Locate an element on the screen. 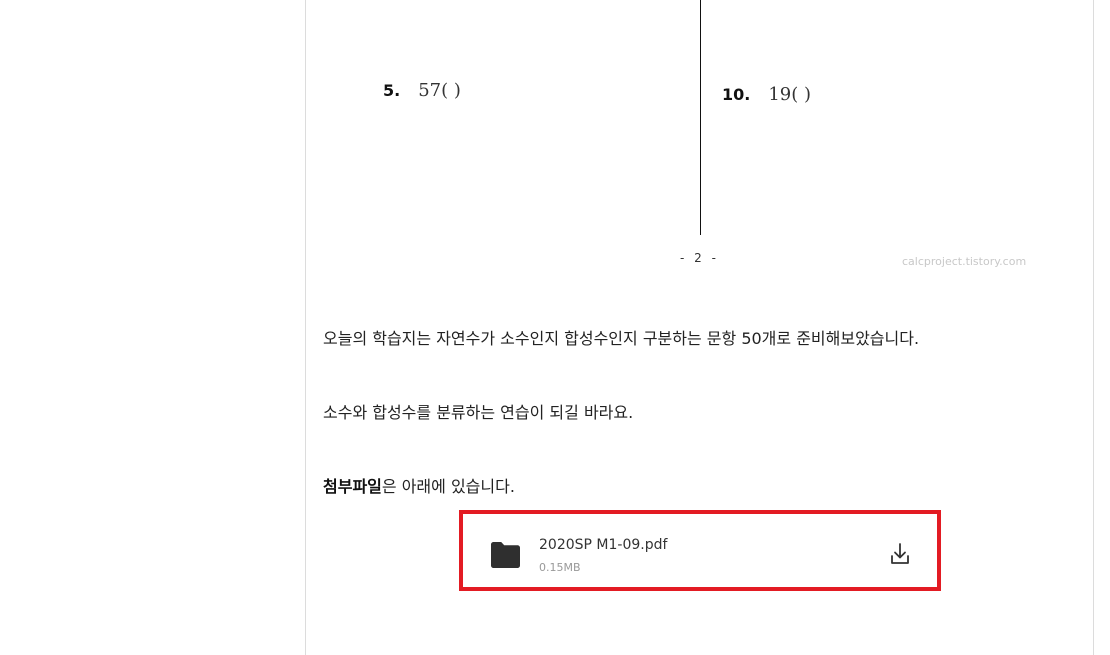  attachment-note-text: 은 아래에 있습니다. is located at coordinates (448, 486).